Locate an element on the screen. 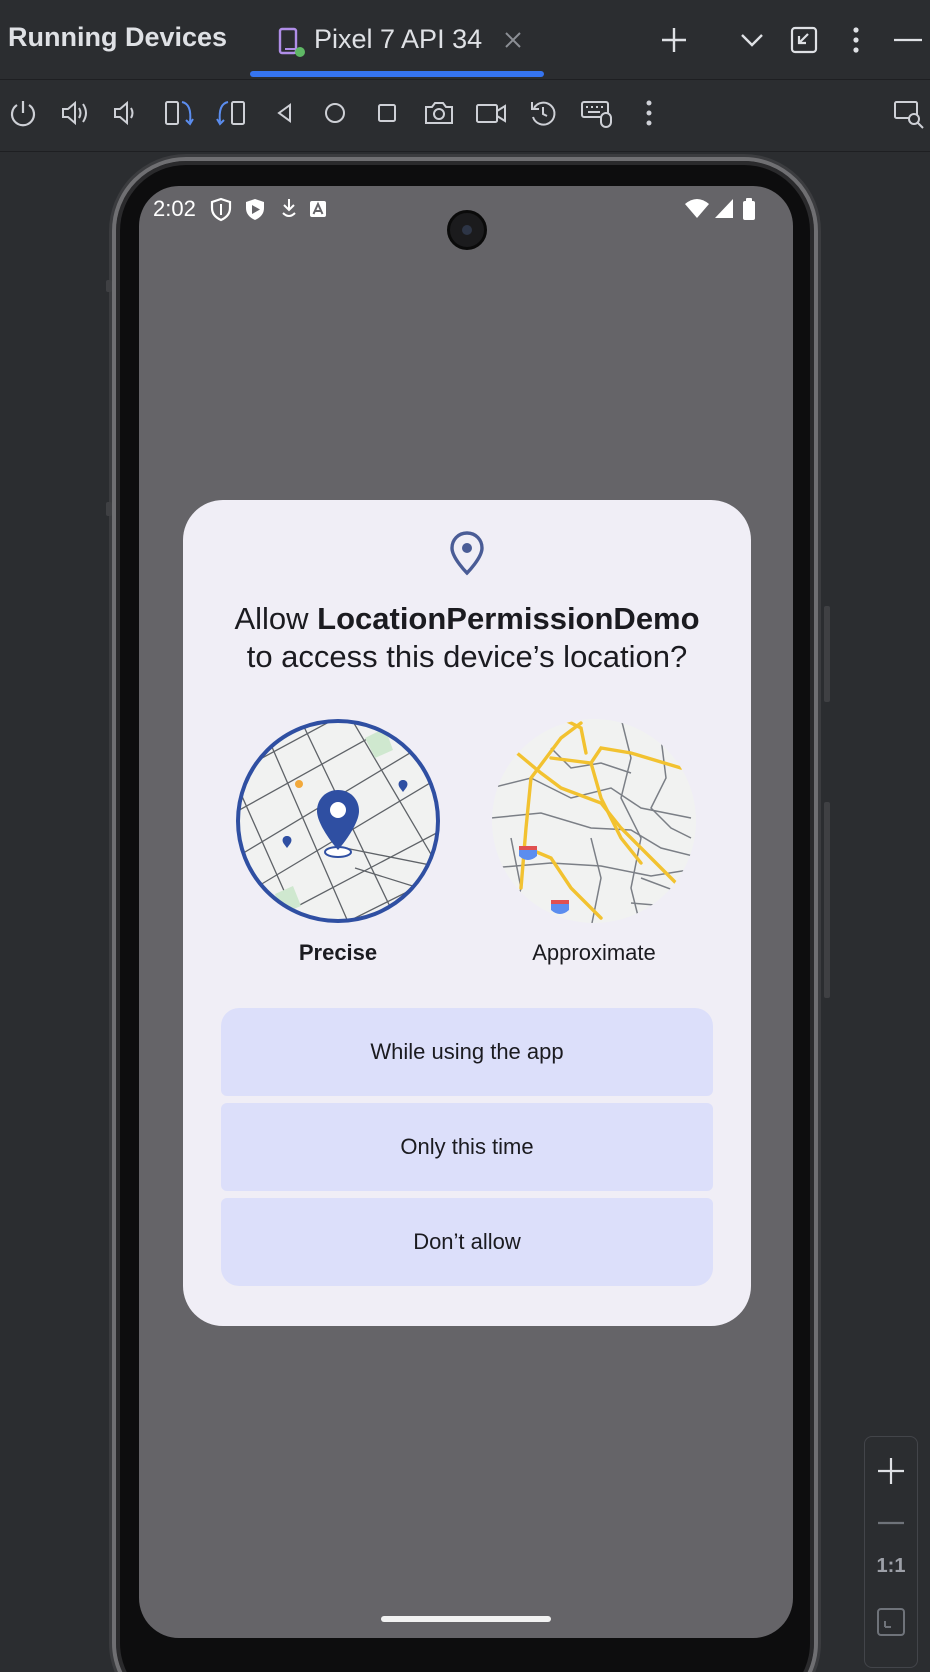  volume-up-icon is located at coordinates (75, 113).